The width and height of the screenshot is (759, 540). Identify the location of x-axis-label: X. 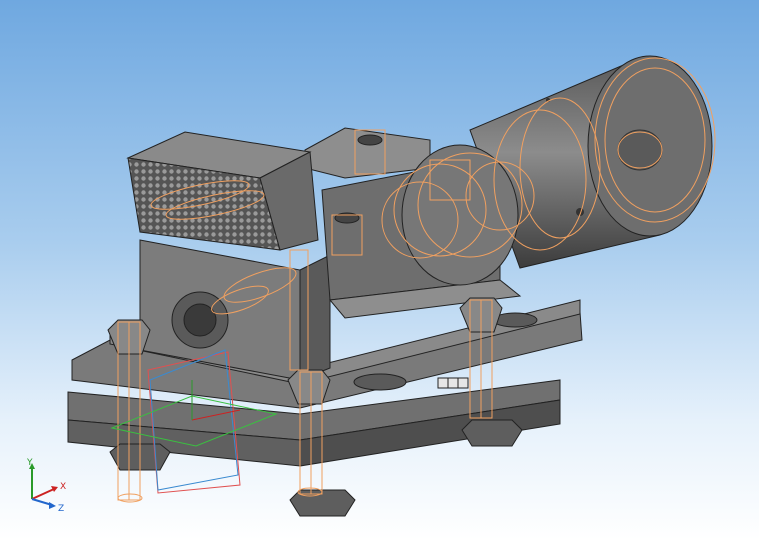
(63, 487).